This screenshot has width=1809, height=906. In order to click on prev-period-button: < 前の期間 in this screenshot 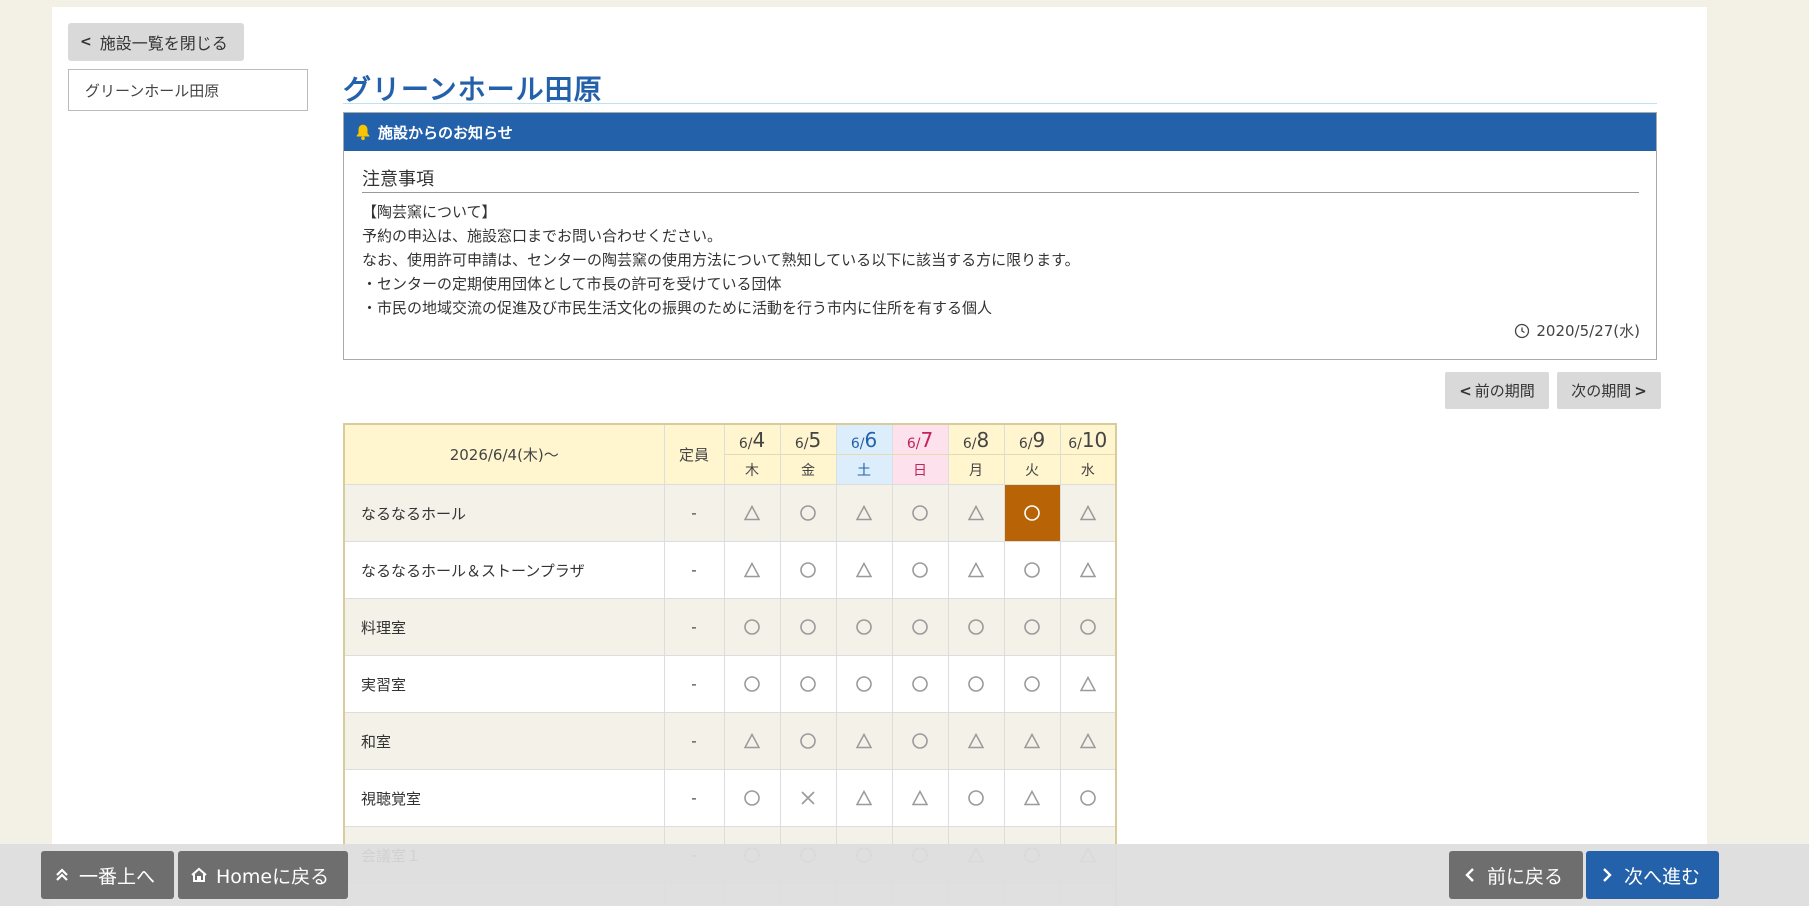, I will do `click(1497, 390)`.